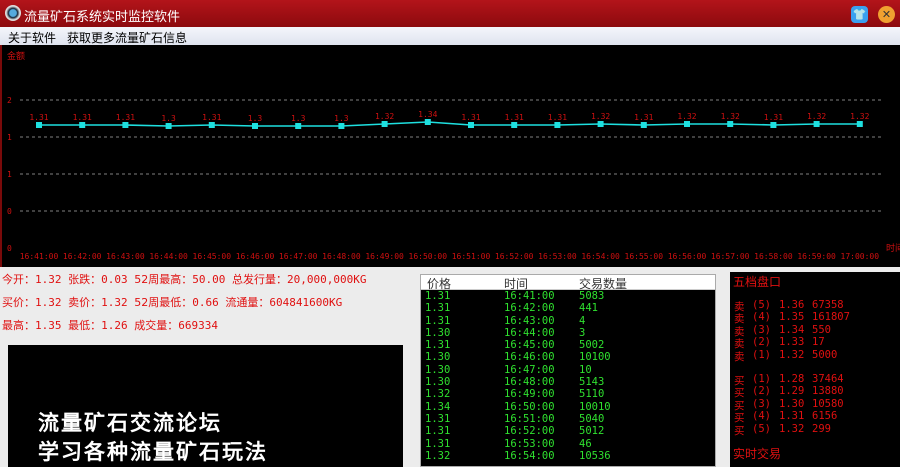 This screenshot has height=467, width=900. Describe the element at coordinates (52, 325) in the screenshot. I see `stat-value: 1.35` at that location.